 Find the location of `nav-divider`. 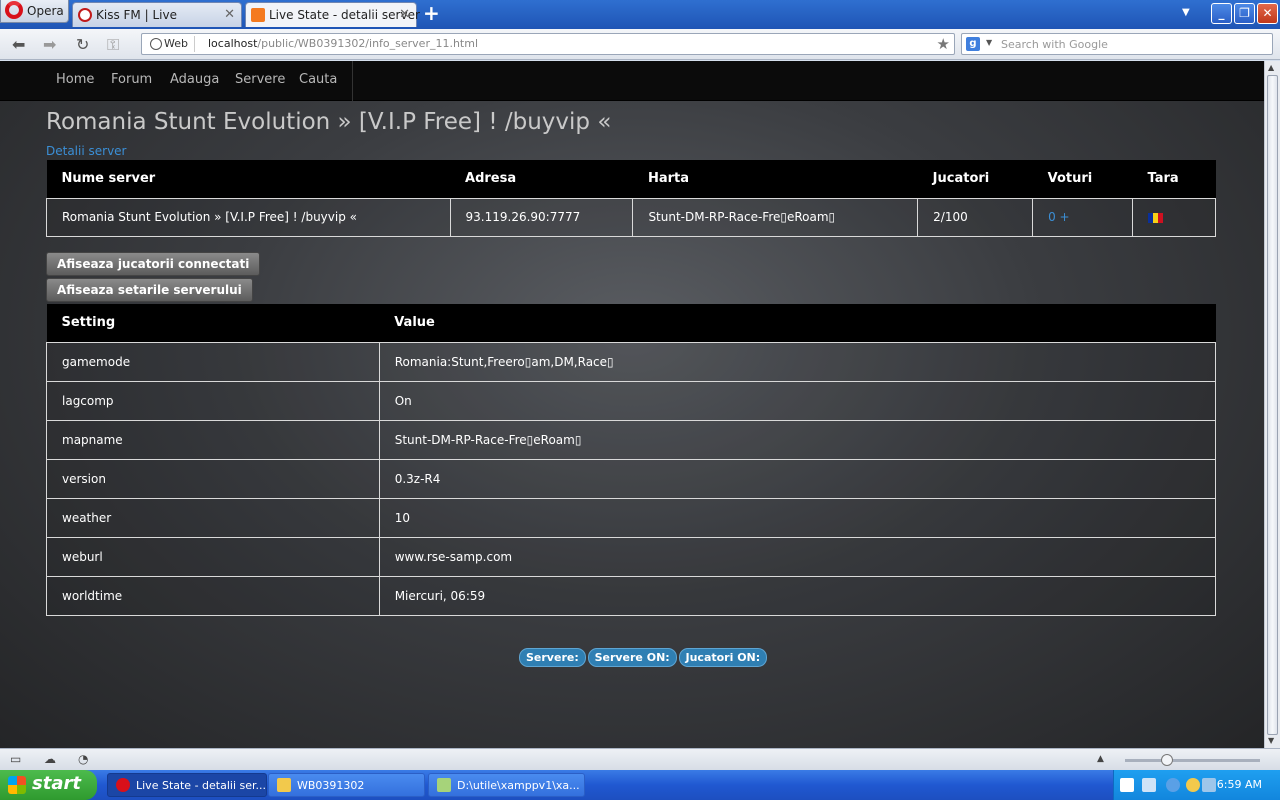

nav-divider is located at coordinates (352, 81).